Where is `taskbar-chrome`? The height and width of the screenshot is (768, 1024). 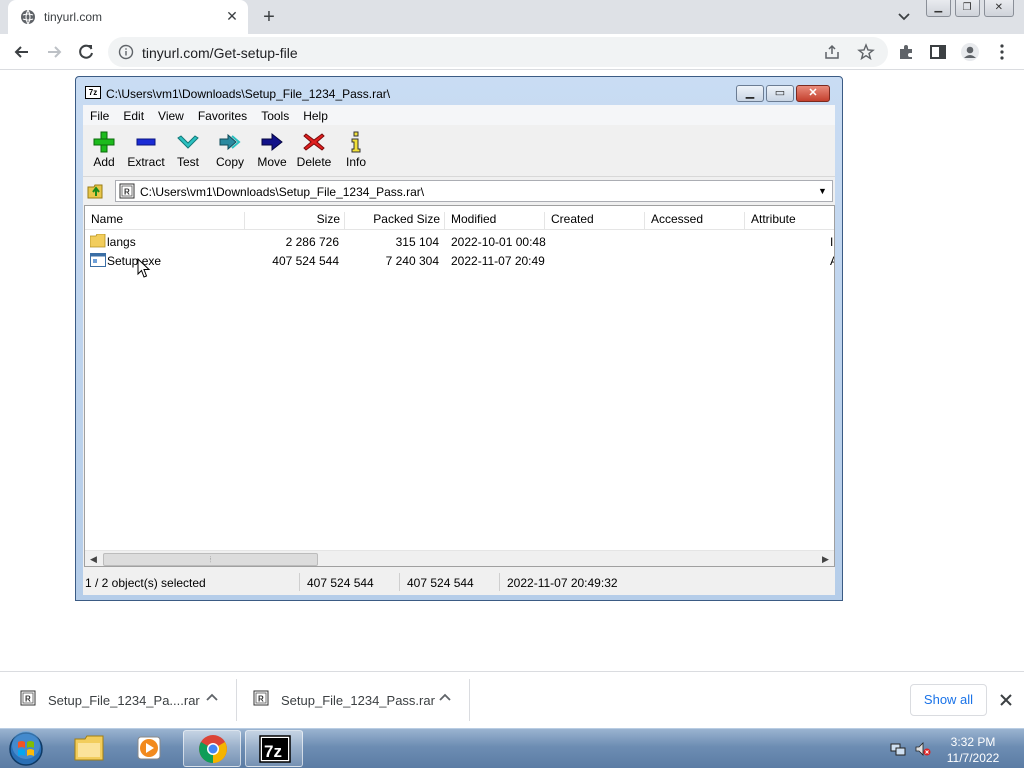
taskbar-chrome is located at coordinates (212, 748).